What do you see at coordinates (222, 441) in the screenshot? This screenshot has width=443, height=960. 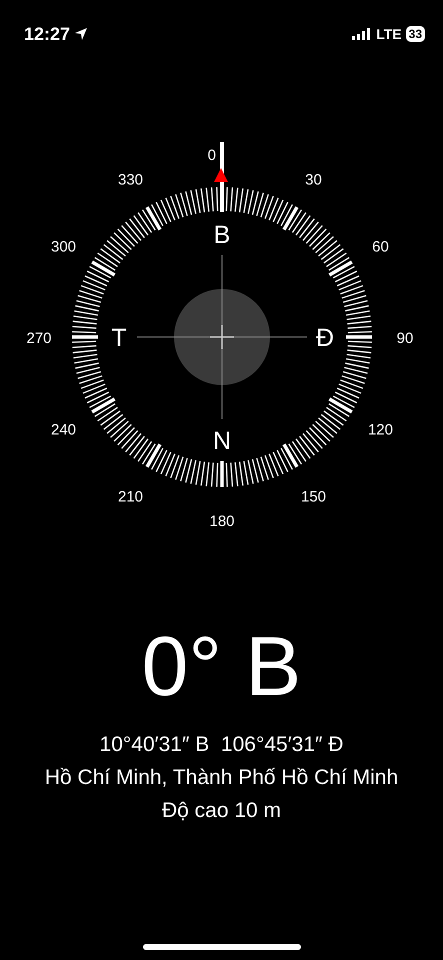 I see `direction-letter: N` at bounding box center [222, 441].